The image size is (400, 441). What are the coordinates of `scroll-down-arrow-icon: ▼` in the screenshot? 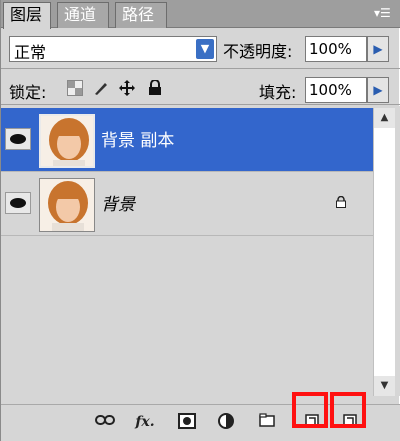 It's located at (384, 386).